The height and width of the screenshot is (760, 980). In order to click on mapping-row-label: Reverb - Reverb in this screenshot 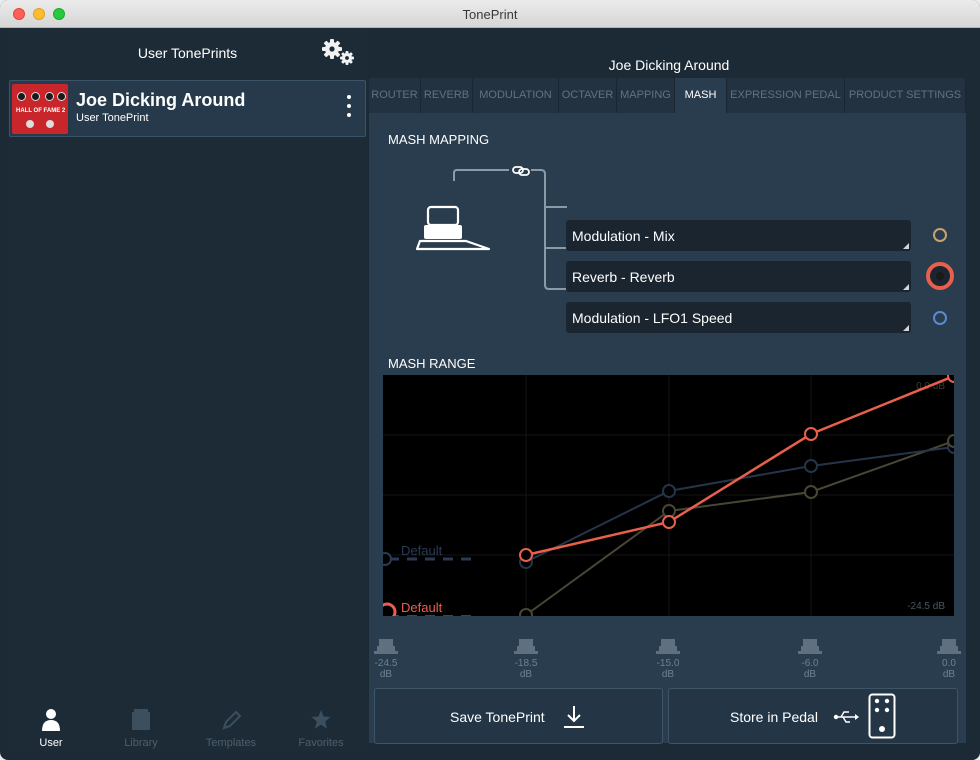, I will do `click(623, 277)`.